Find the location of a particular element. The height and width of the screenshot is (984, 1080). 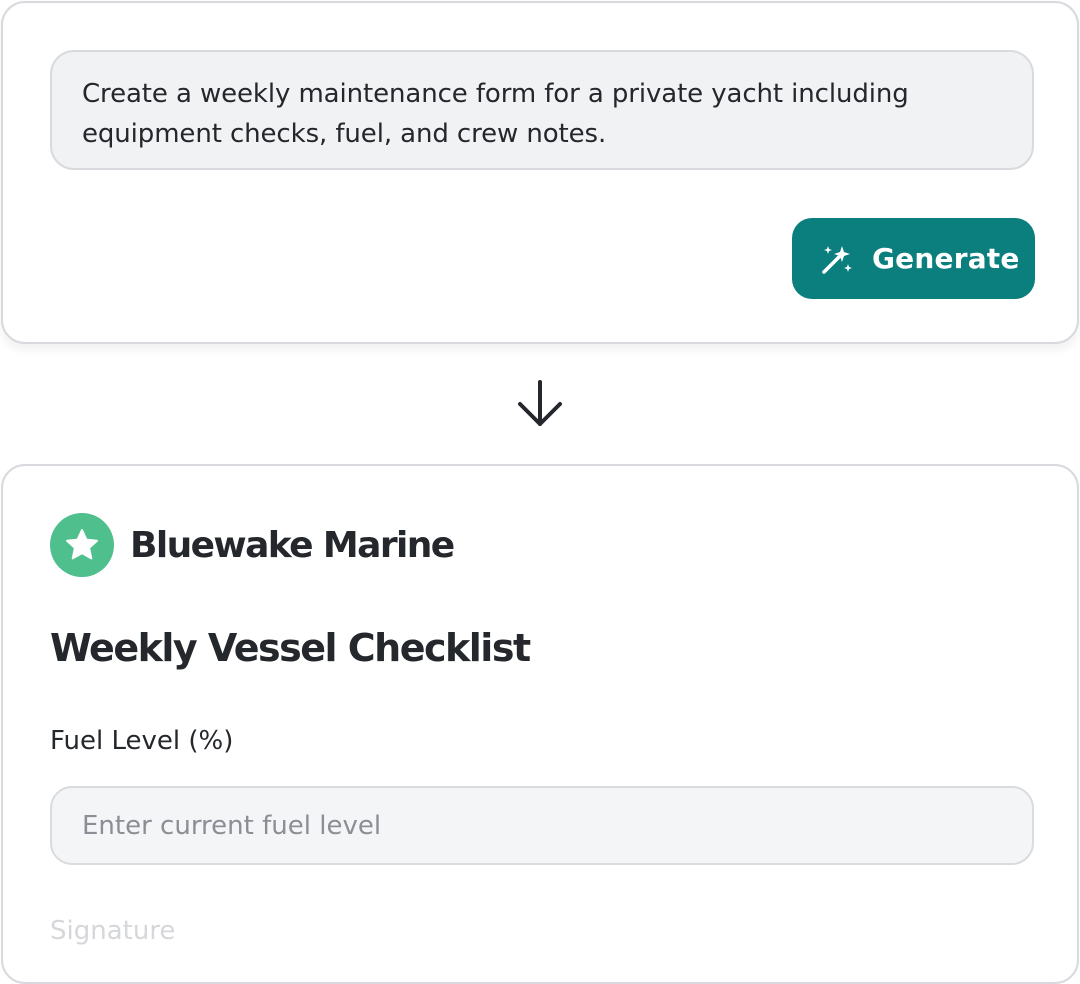

signature-label: Signature is located at coordinates (113, 931).